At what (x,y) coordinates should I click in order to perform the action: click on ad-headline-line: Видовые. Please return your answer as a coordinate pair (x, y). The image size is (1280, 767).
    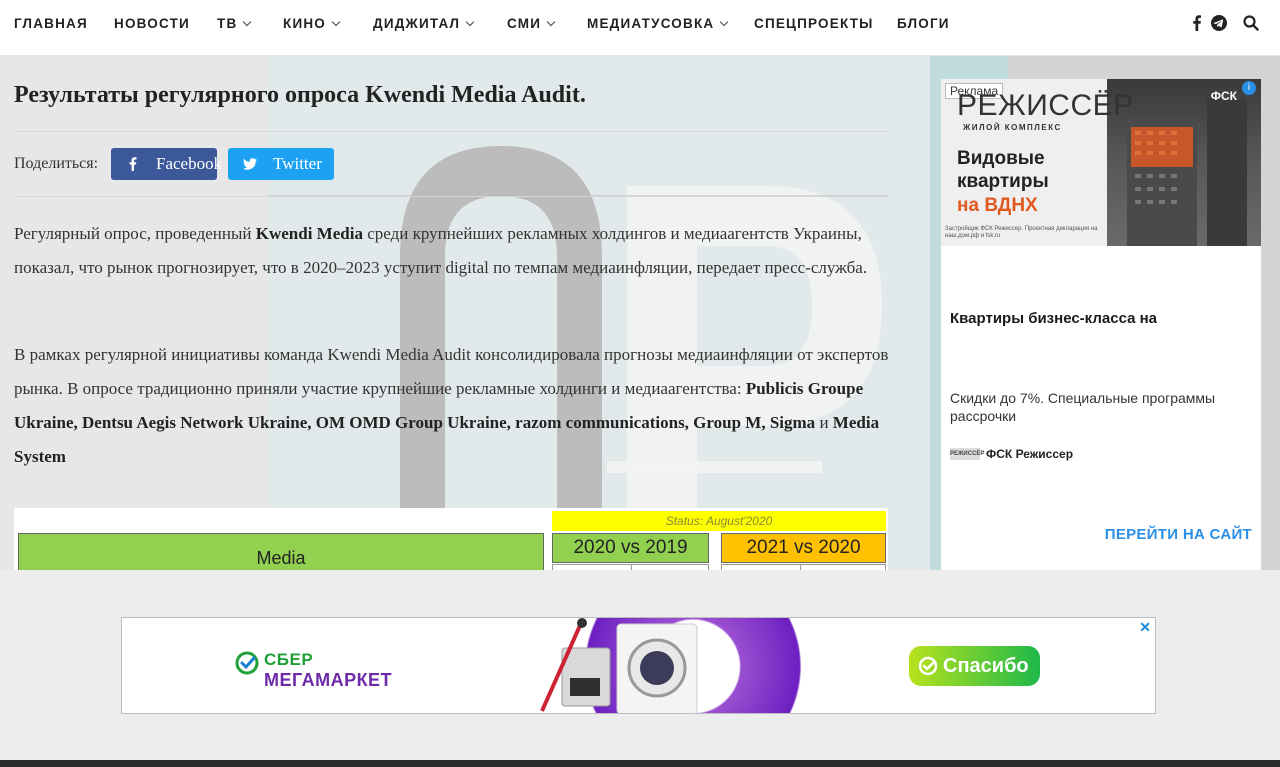
    Looking at the image, I should click on (1001, 158).